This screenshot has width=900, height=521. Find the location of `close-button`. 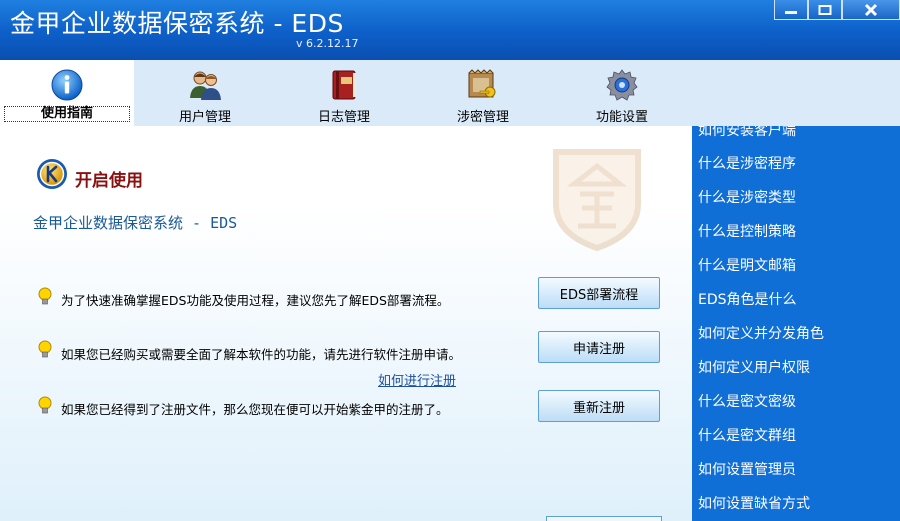

close-button is located at coordinates (871, 10).